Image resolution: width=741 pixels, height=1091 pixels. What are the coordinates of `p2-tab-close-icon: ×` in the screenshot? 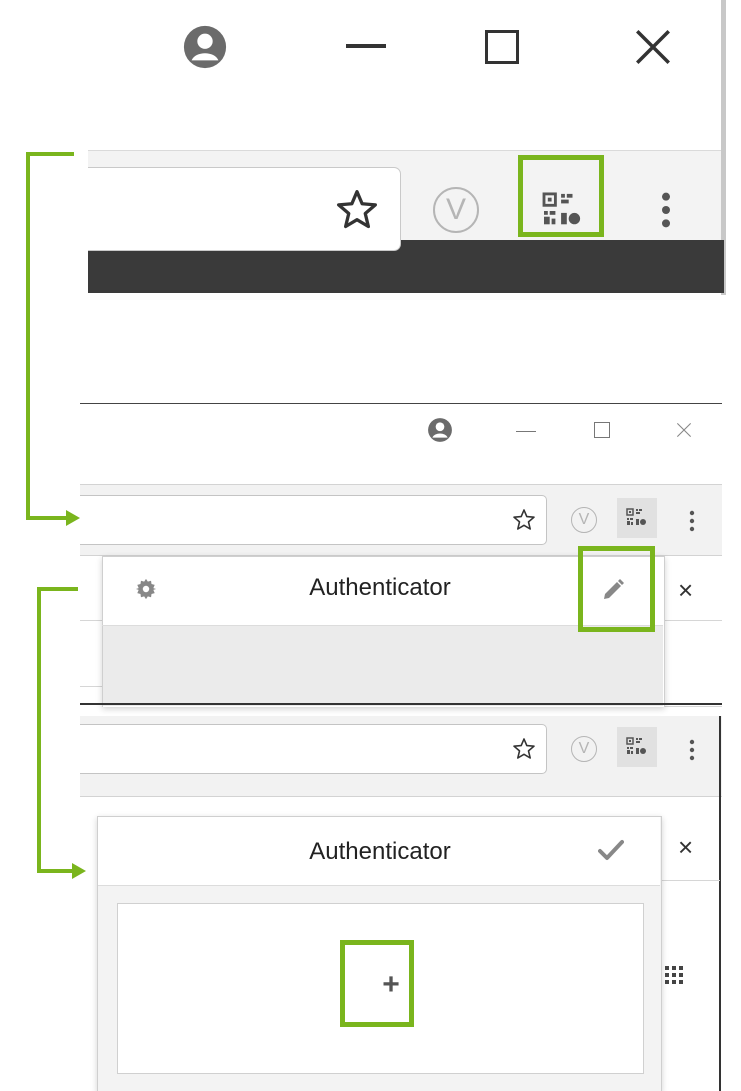 It's located at (685, 590).